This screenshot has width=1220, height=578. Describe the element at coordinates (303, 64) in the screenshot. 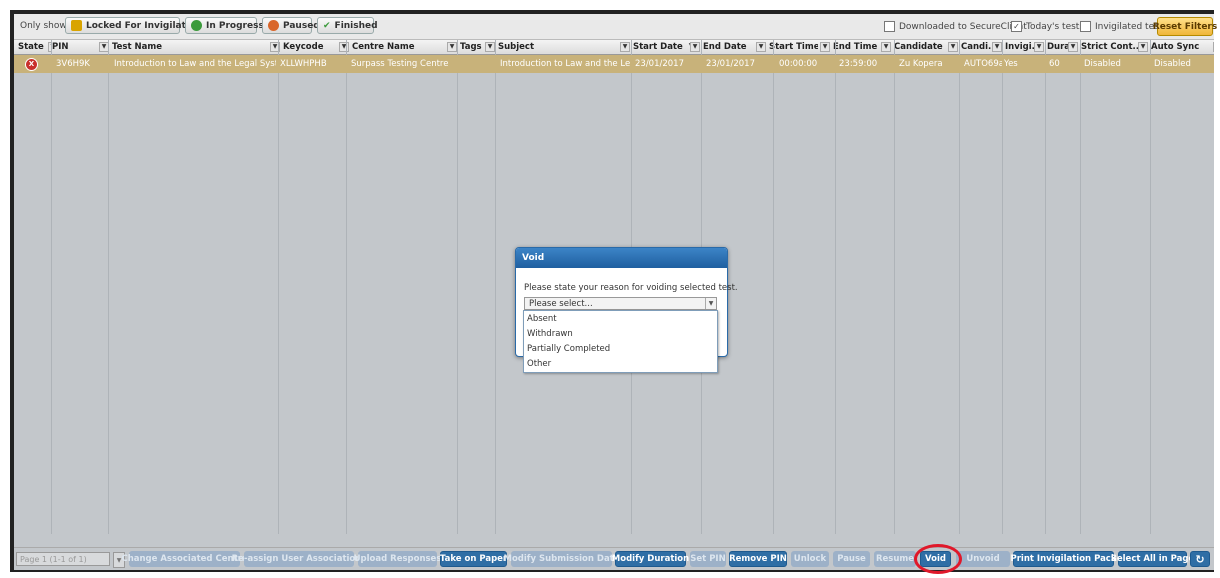

I see `keycode-cell: XLLWHPHB` at that location.